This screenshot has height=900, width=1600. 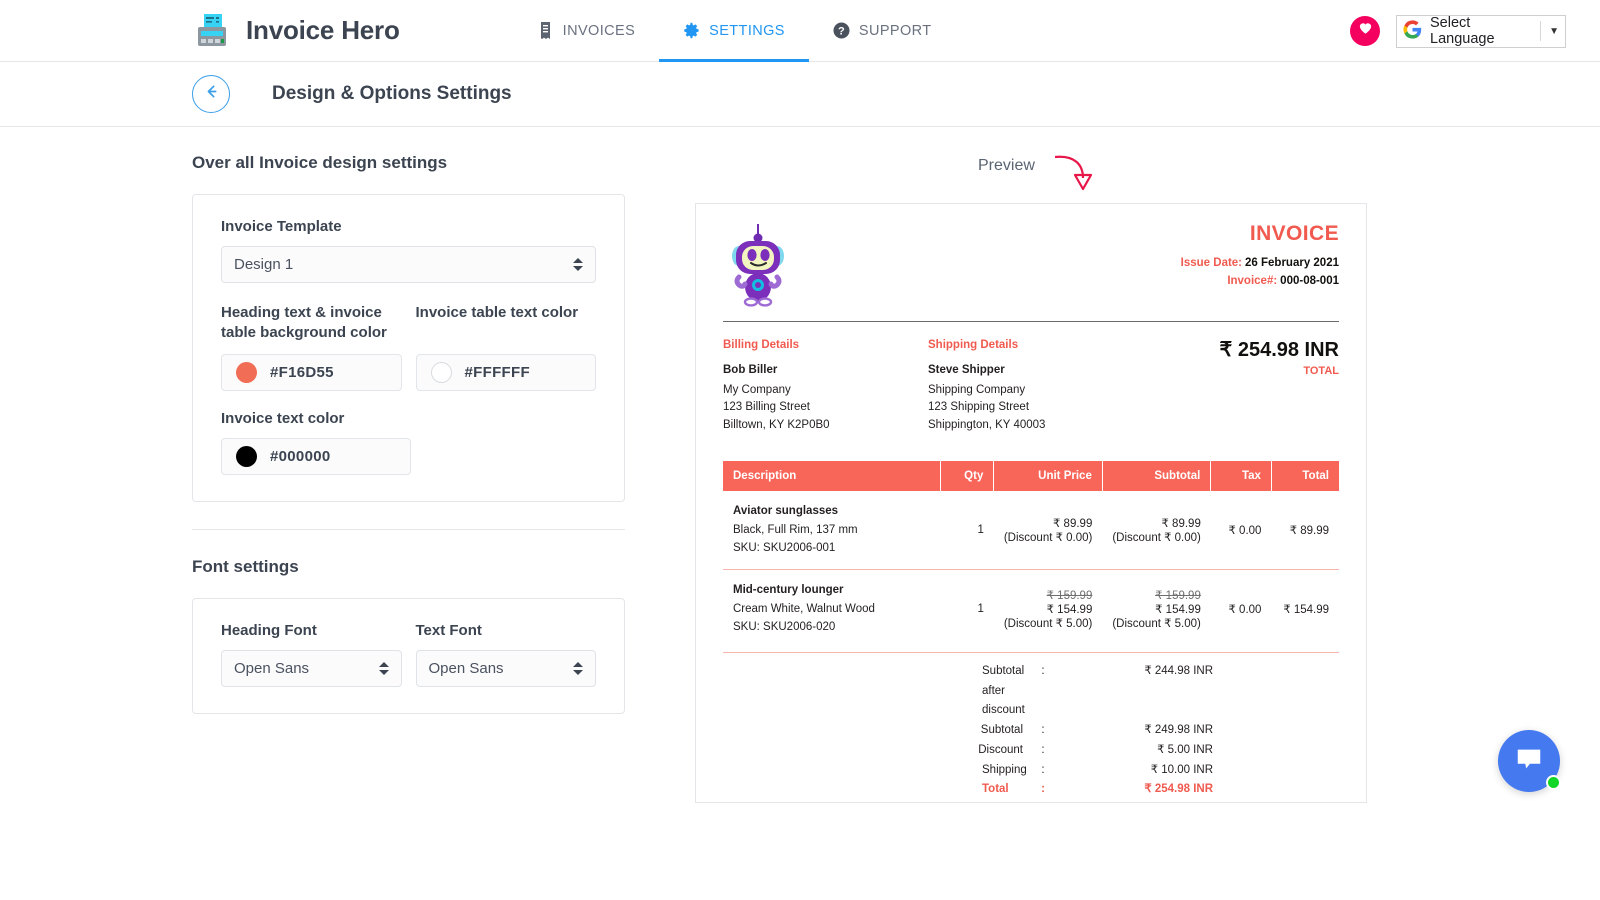 What do you see at coordinates (1156, 530) in the screenshot?
I see `item-subtotal-cell: ₹ 89.99 (Discount ₹ 0.00)` at bounding box center [1156, 530].